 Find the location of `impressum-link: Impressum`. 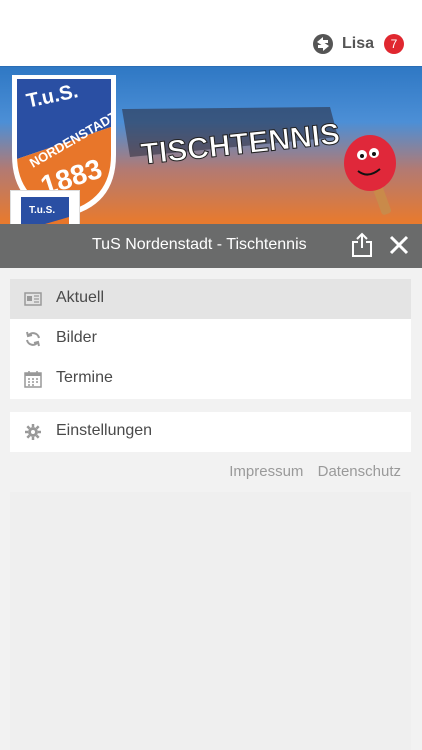

impressum-link: Impressum is located at coordinates (266, 471).